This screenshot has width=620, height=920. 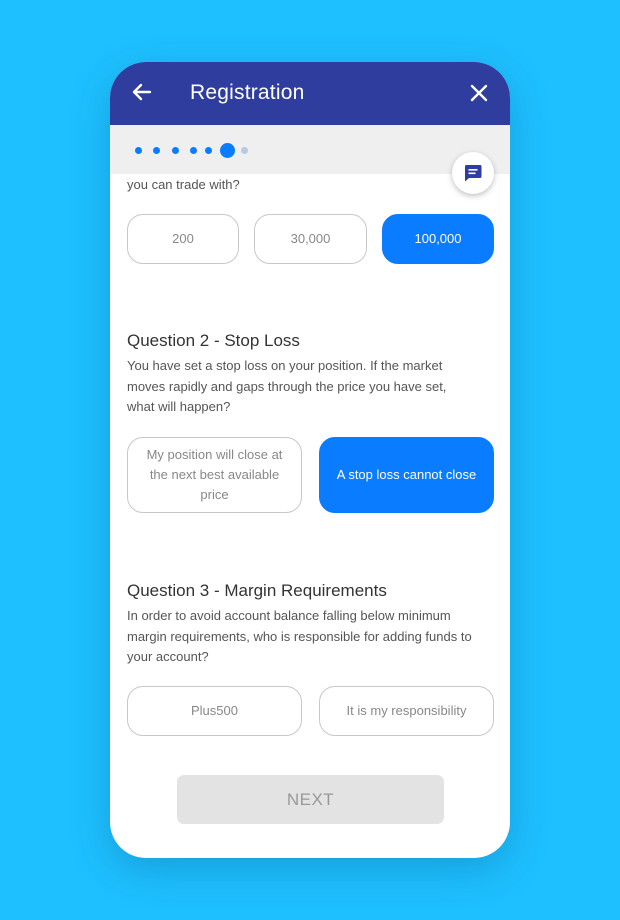 What do you see at coordinates (213, 340) in the screenshot?
I see `question2-title: Question 2 - Stop Loss` at bounding box center [213, 340].